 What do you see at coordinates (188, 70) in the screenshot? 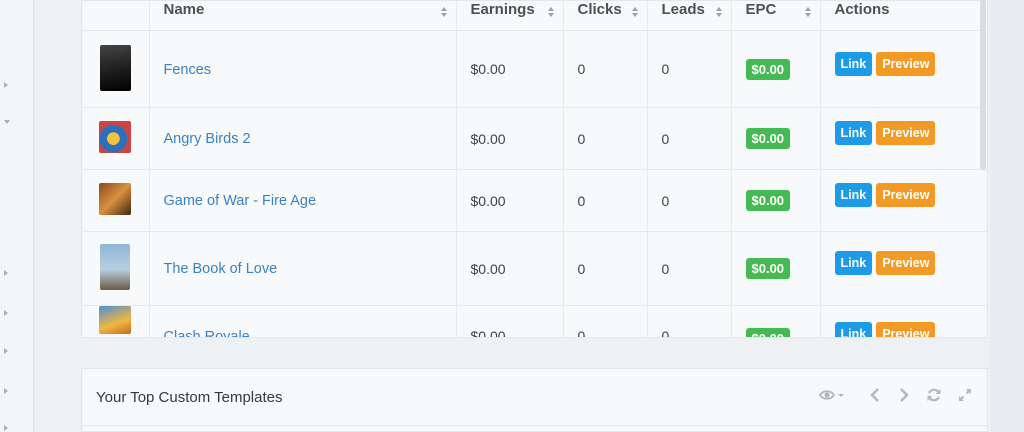
I see `offer-name-link: Fences` at bounding box center [188, 70].